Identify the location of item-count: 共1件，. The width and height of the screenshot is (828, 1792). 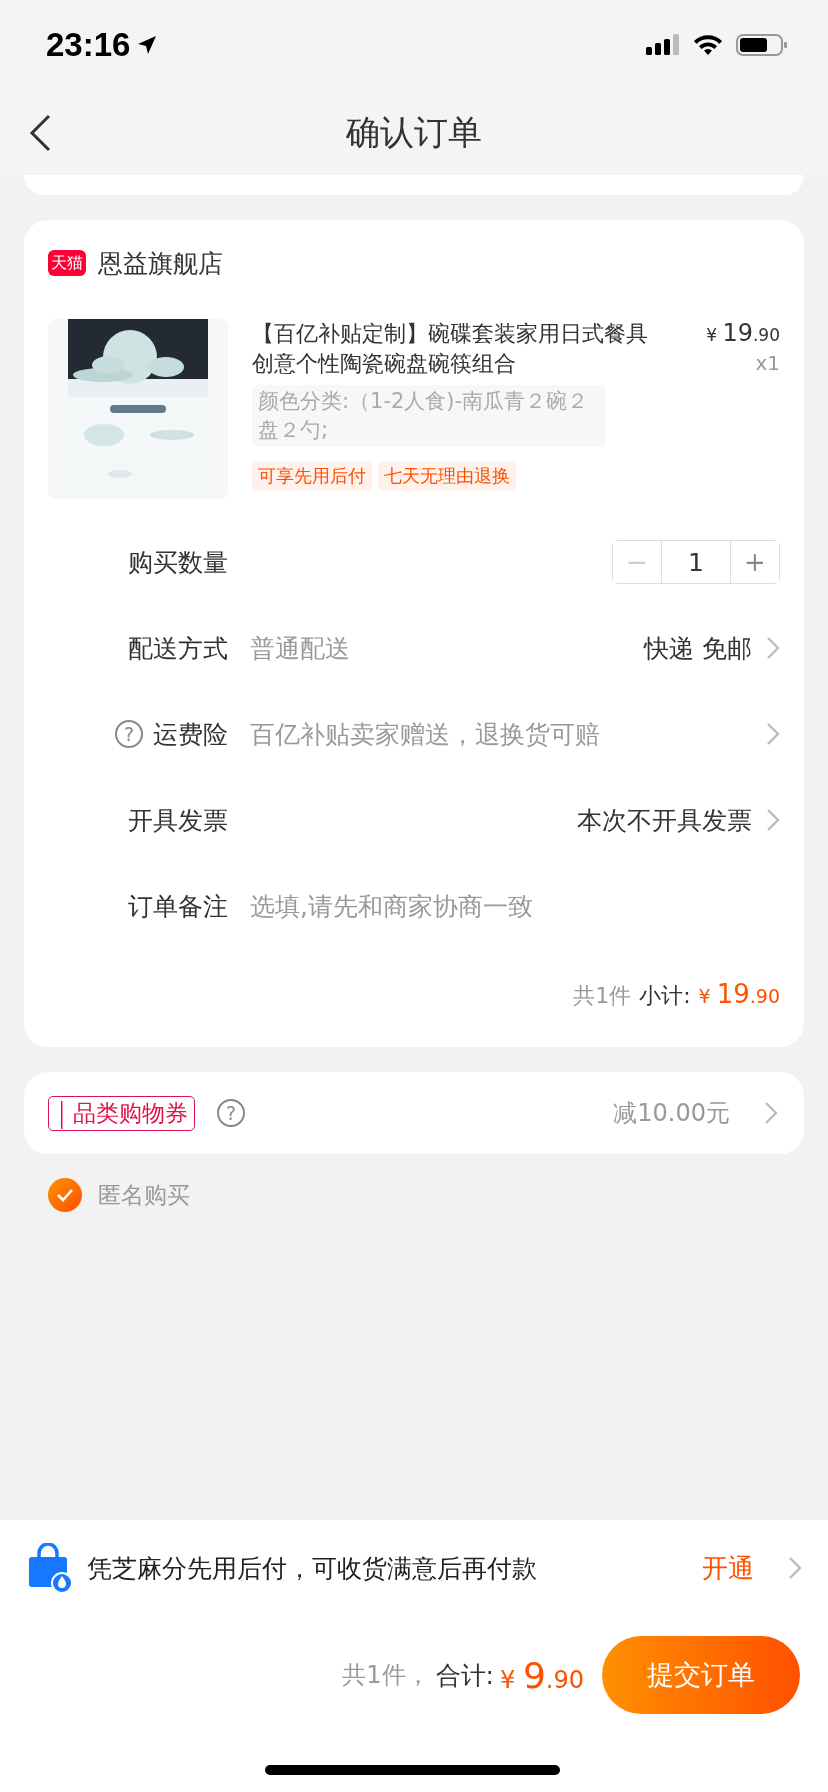
(386, 1675).